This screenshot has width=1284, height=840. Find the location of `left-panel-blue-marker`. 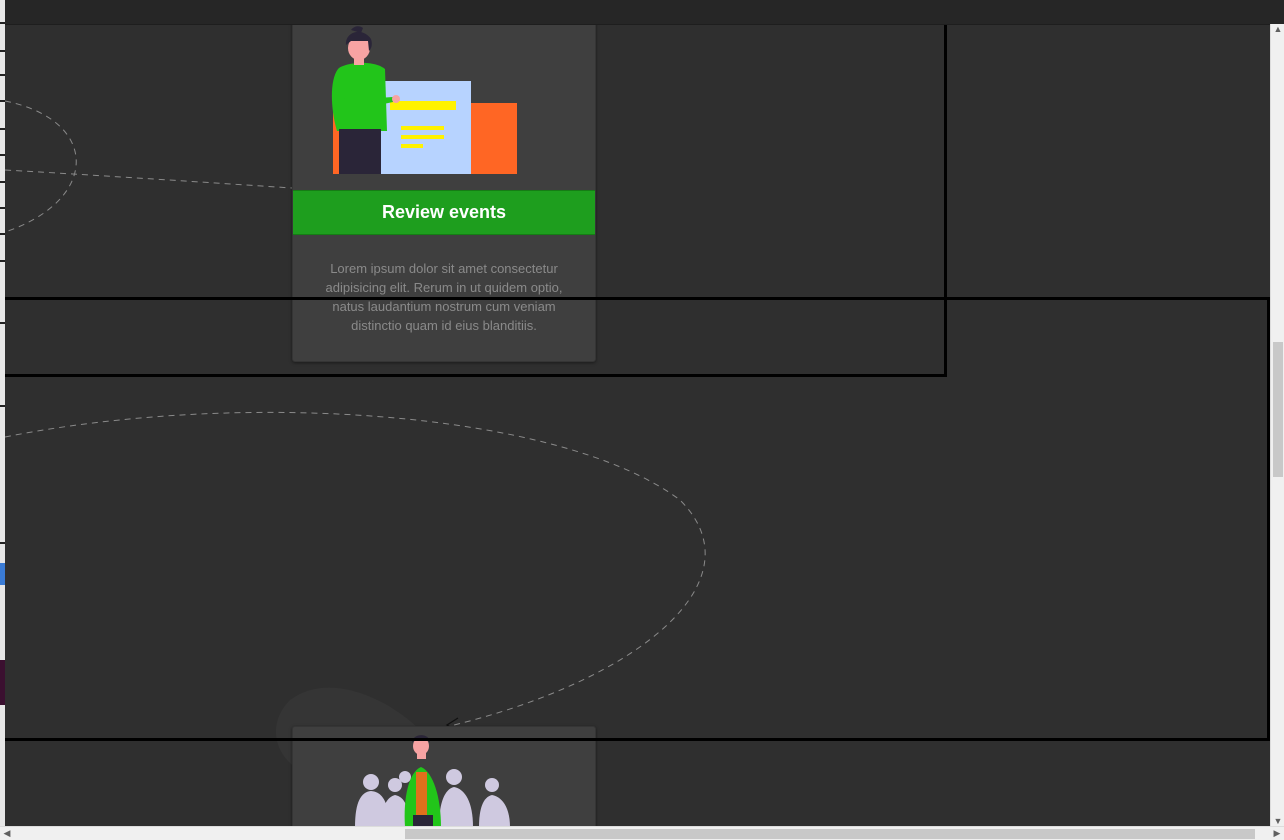

left-panel-blue-marker is located at coordinates (2, 574).